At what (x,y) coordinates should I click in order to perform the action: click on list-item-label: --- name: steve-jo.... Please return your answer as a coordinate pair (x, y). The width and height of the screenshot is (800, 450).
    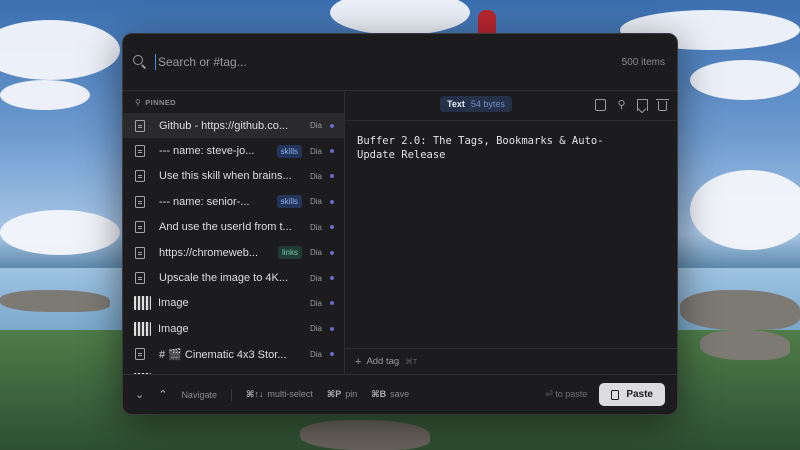
    Looking at the image, I should click on (207, 151).